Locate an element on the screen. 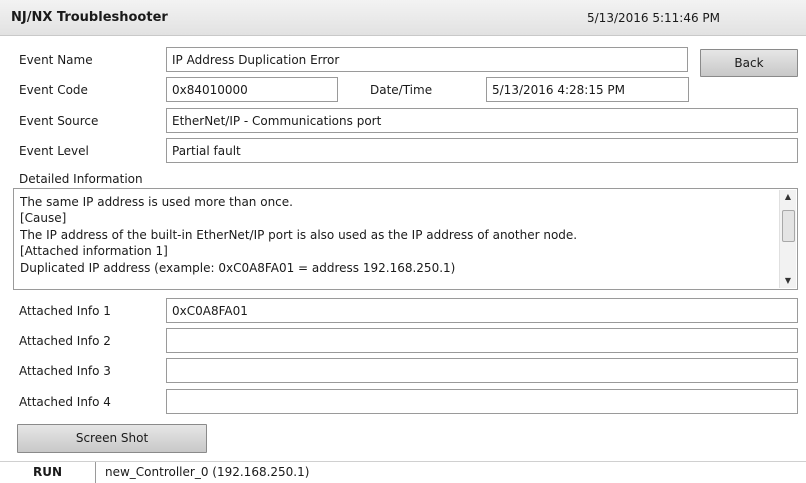 Image resolution: width=806 pixels, height=483 pixels. event-source-label: Event Source is located at coordinates (59, 121).